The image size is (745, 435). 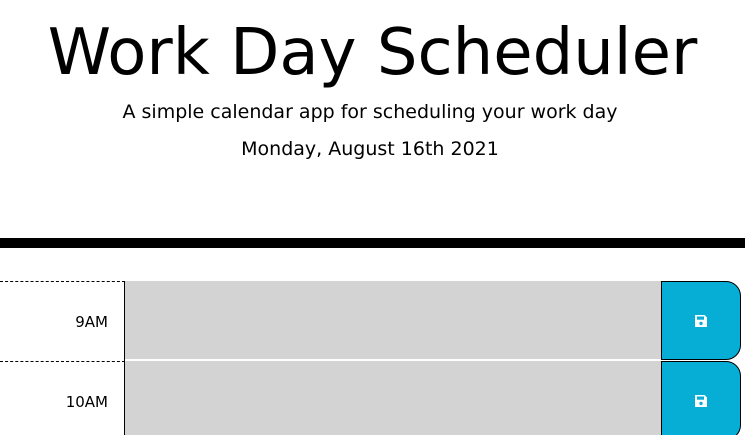 What do you see at coordinates (372, 243) in the screenshot?
I see `header-divider` at bounding box center [372, 243].